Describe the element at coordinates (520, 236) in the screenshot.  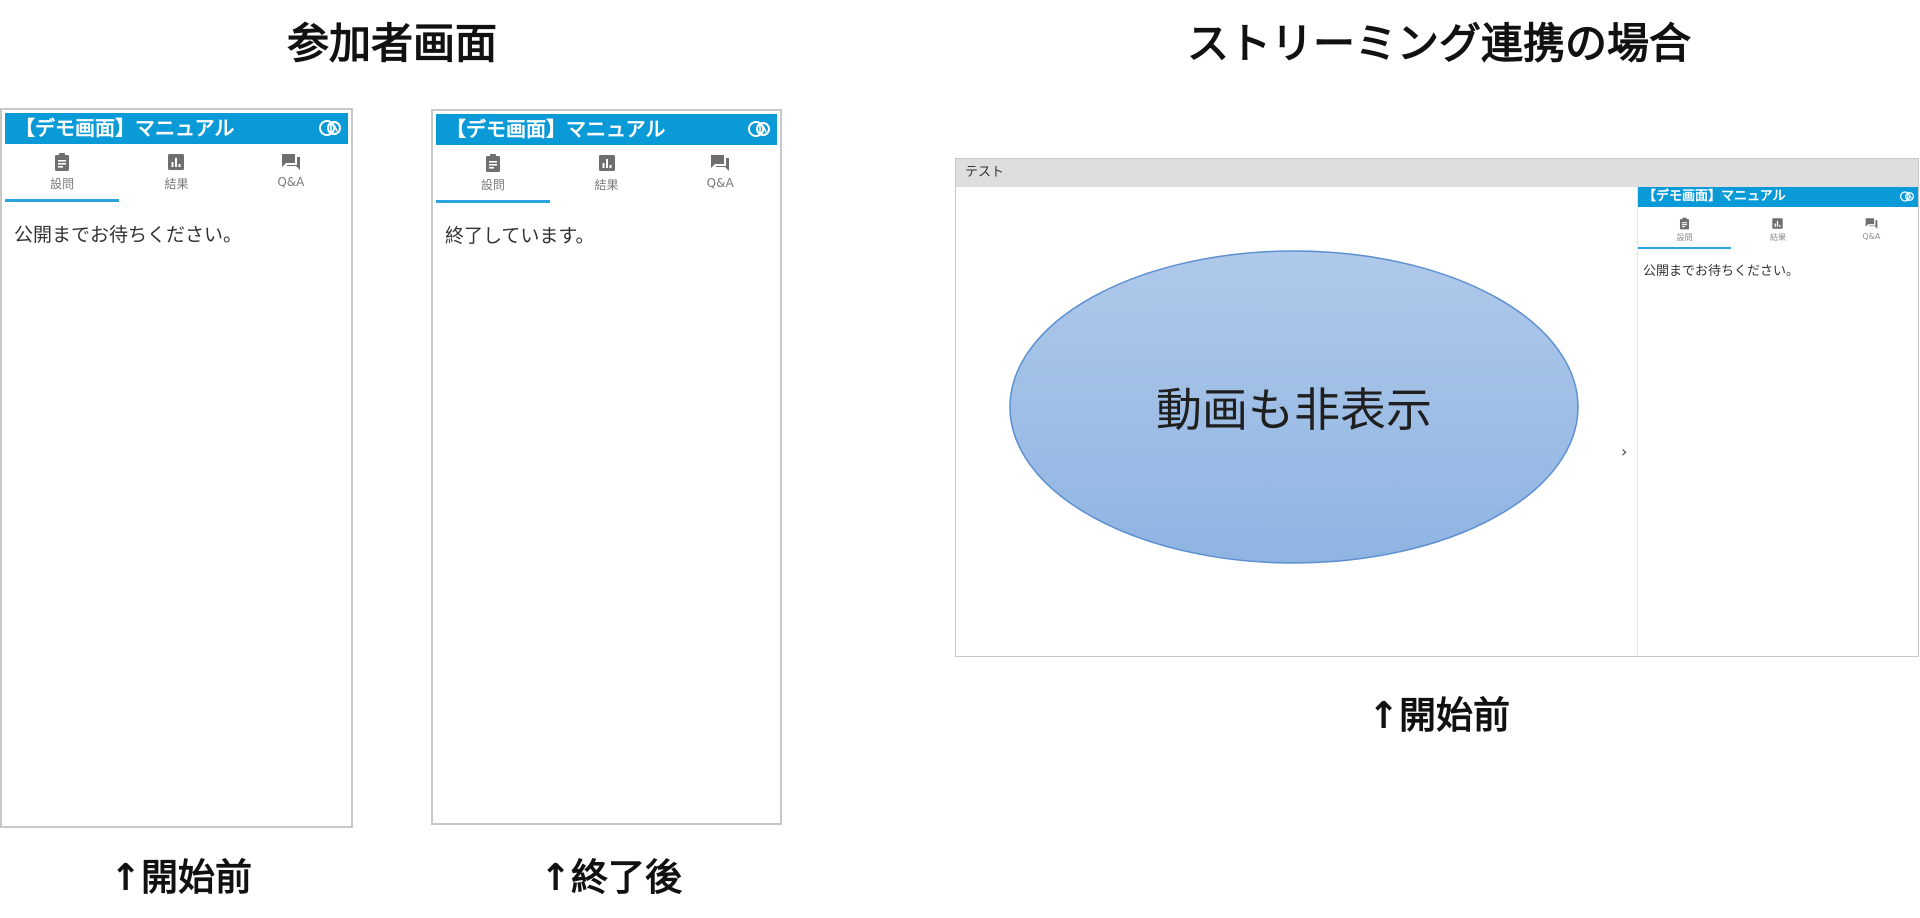
I see `status-message: 終了しています。` at that location.